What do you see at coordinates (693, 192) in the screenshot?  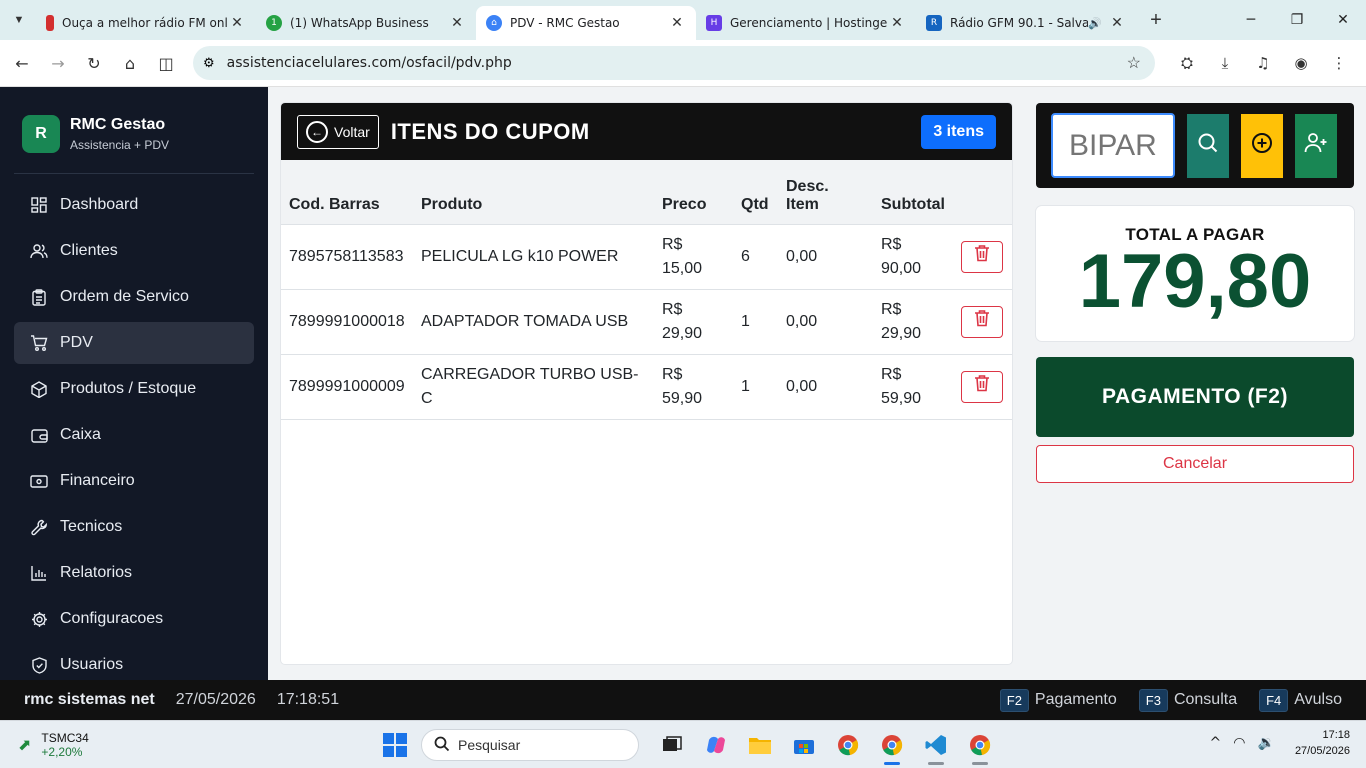 I see `col-preco: Preco` at bounding box center [693, 192].